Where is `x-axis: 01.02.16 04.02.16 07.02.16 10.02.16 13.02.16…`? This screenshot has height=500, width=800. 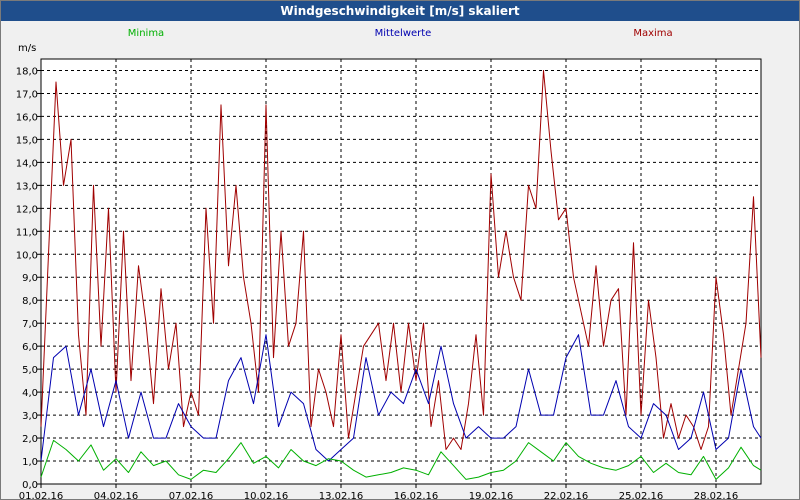
x-axis: 01.02.16 04.02.16 07.02.16 10.02.16 13.02.16… is located at coordinates (379, 491).